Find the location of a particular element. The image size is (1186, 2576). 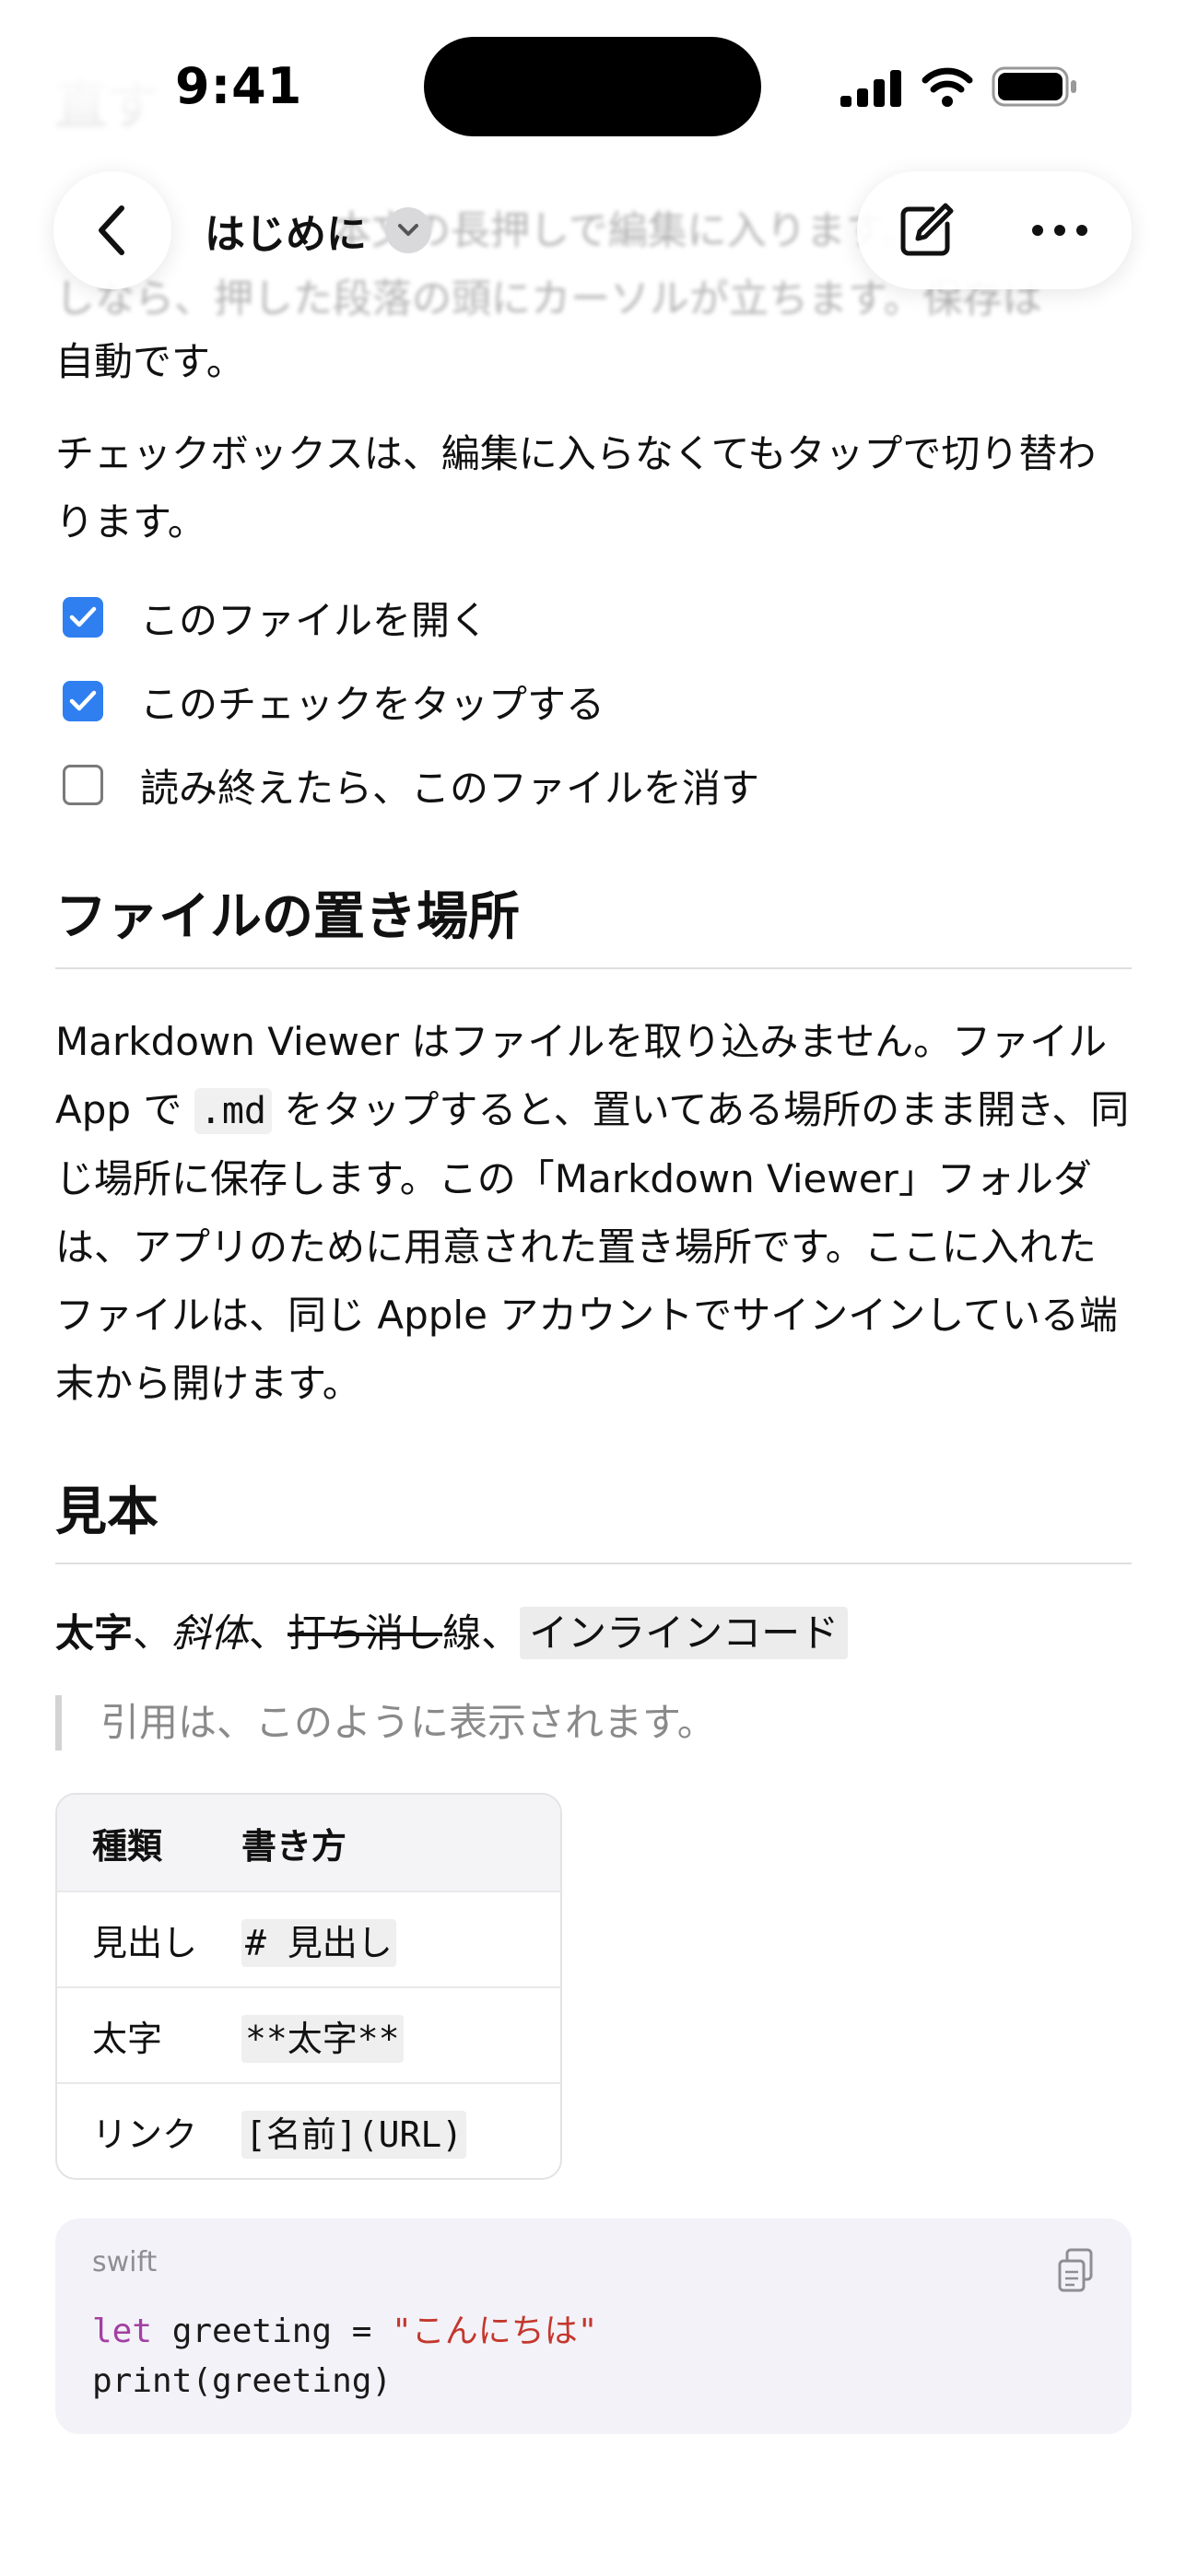

wifi-icon is located at coordinates (947, 87).